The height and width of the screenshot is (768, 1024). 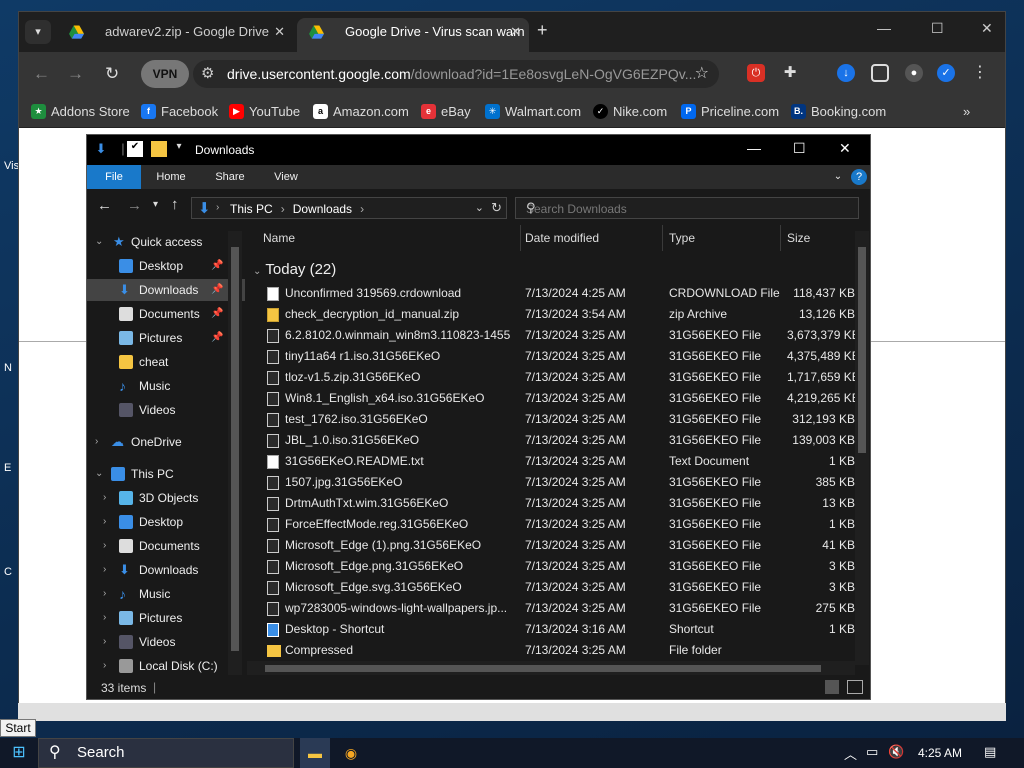 What do you see at coordinates (946, 73) in the screenshot?
I see `shield-icon: ✓` at bounding box center [946, 73].